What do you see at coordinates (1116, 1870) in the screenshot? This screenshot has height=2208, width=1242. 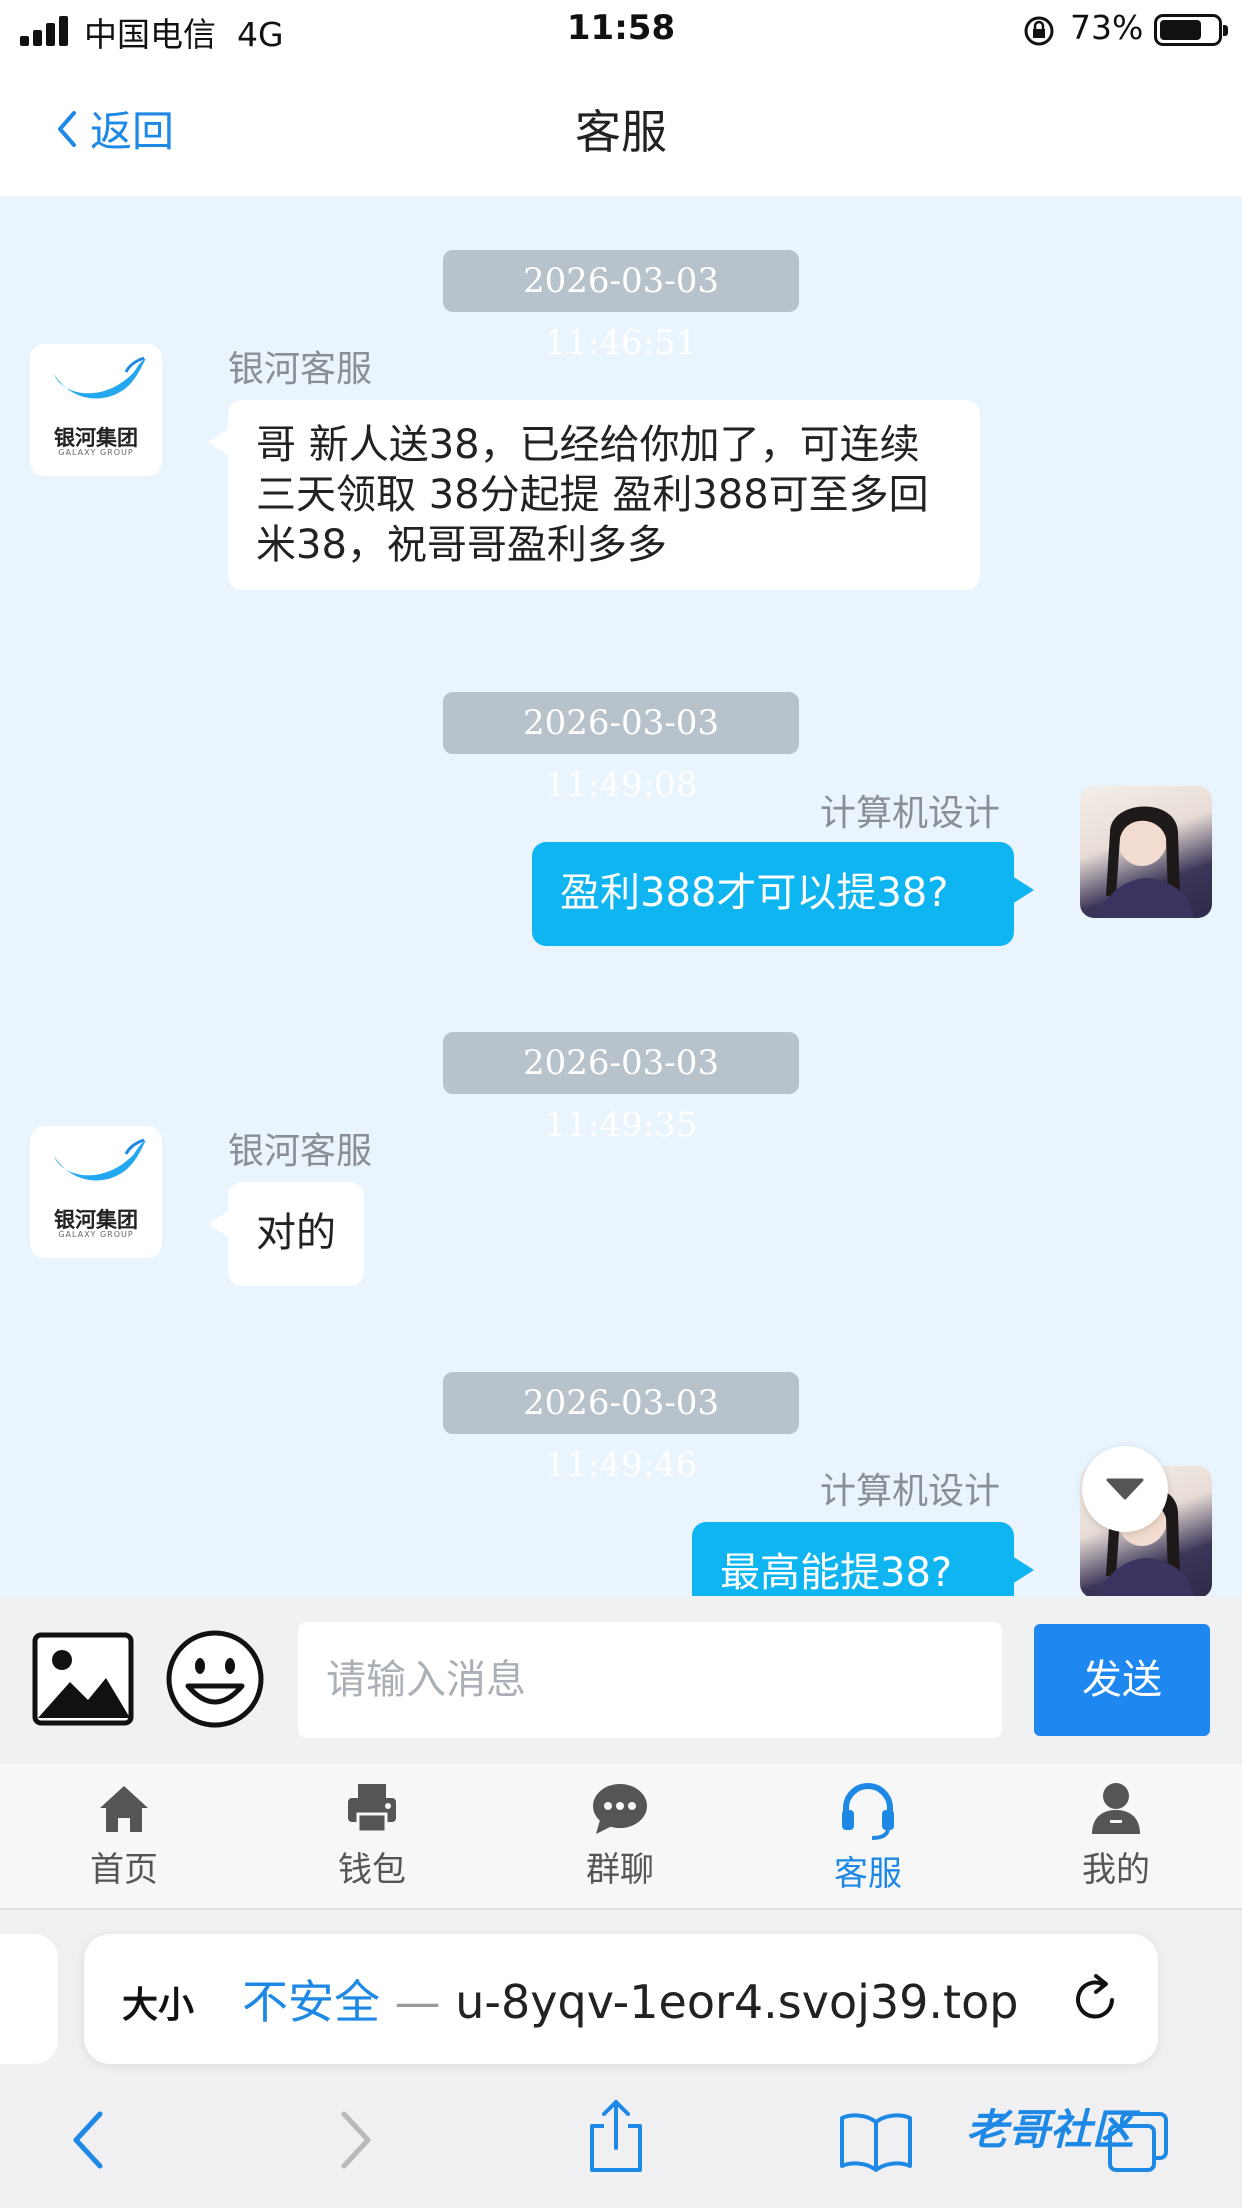 I see `tab-label: 我的` at bounding box center [1116, 1870].